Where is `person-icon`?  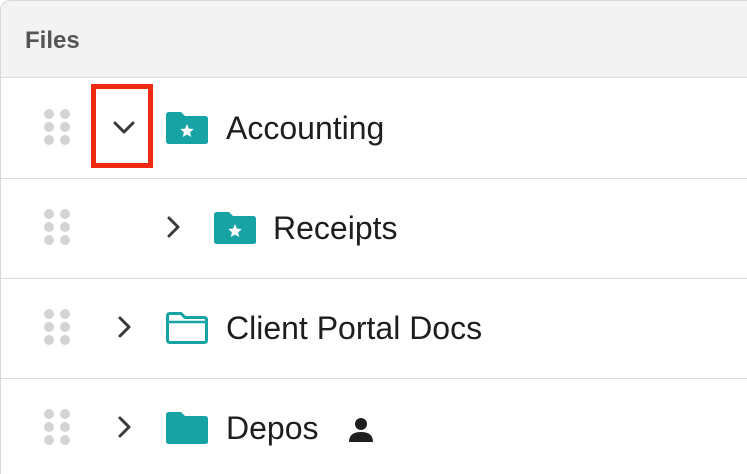 person-icon is located at coordinates (361, 430).